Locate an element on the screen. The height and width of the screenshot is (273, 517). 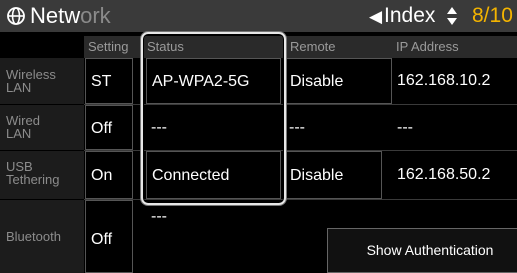
wireless-remote-value: Disable is located at coordinates (317, 81).